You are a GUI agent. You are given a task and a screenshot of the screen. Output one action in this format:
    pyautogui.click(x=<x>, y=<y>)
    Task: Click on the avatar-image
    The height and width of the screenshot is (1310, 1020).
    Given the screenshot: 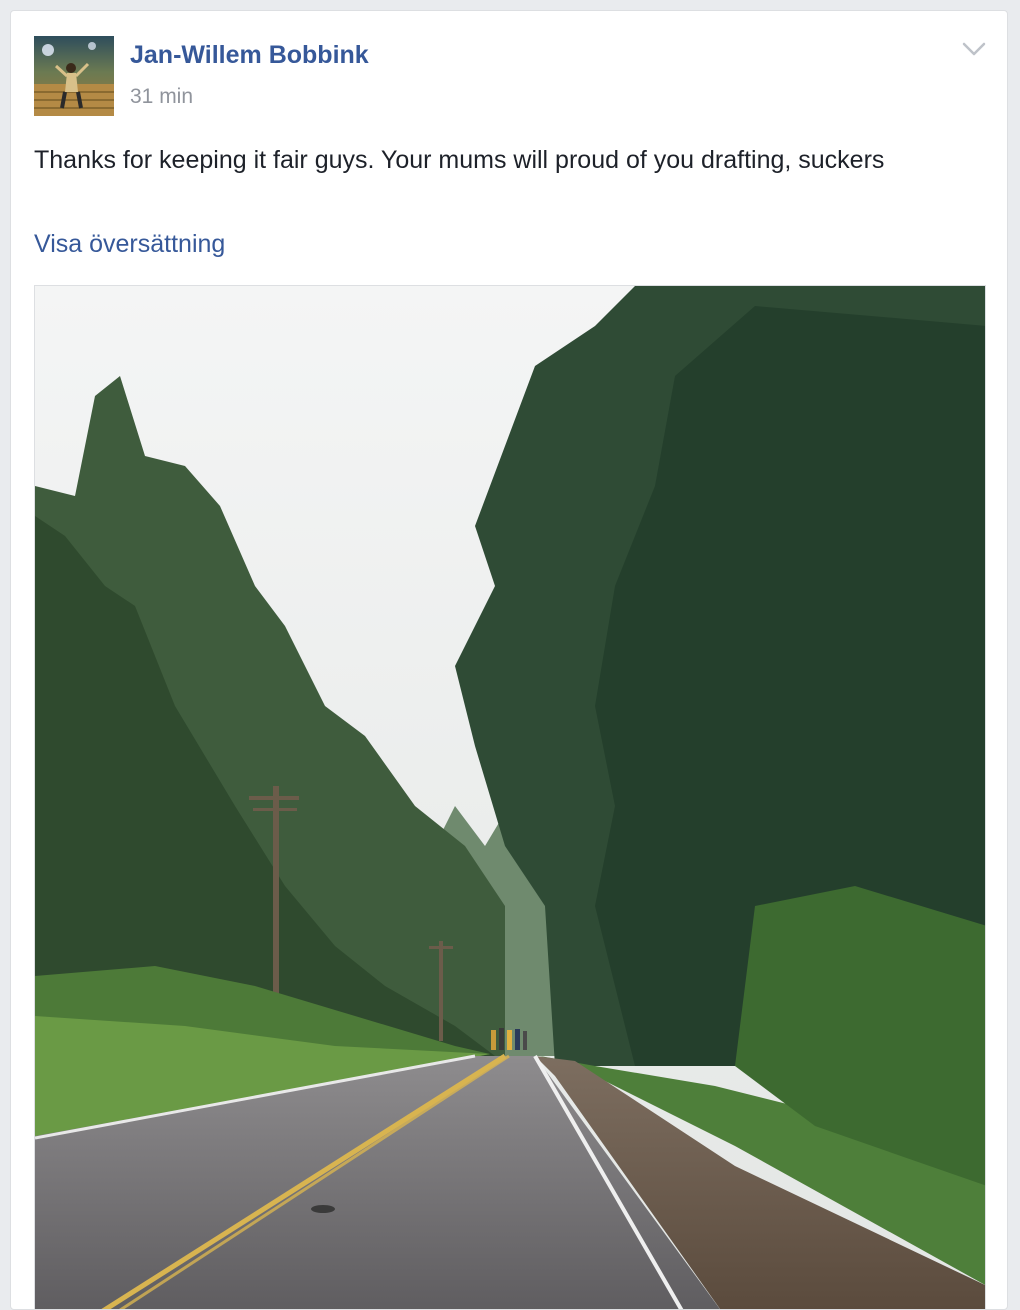 What is the action you would take?
    pyautogui.click(x=74, y=76)
    